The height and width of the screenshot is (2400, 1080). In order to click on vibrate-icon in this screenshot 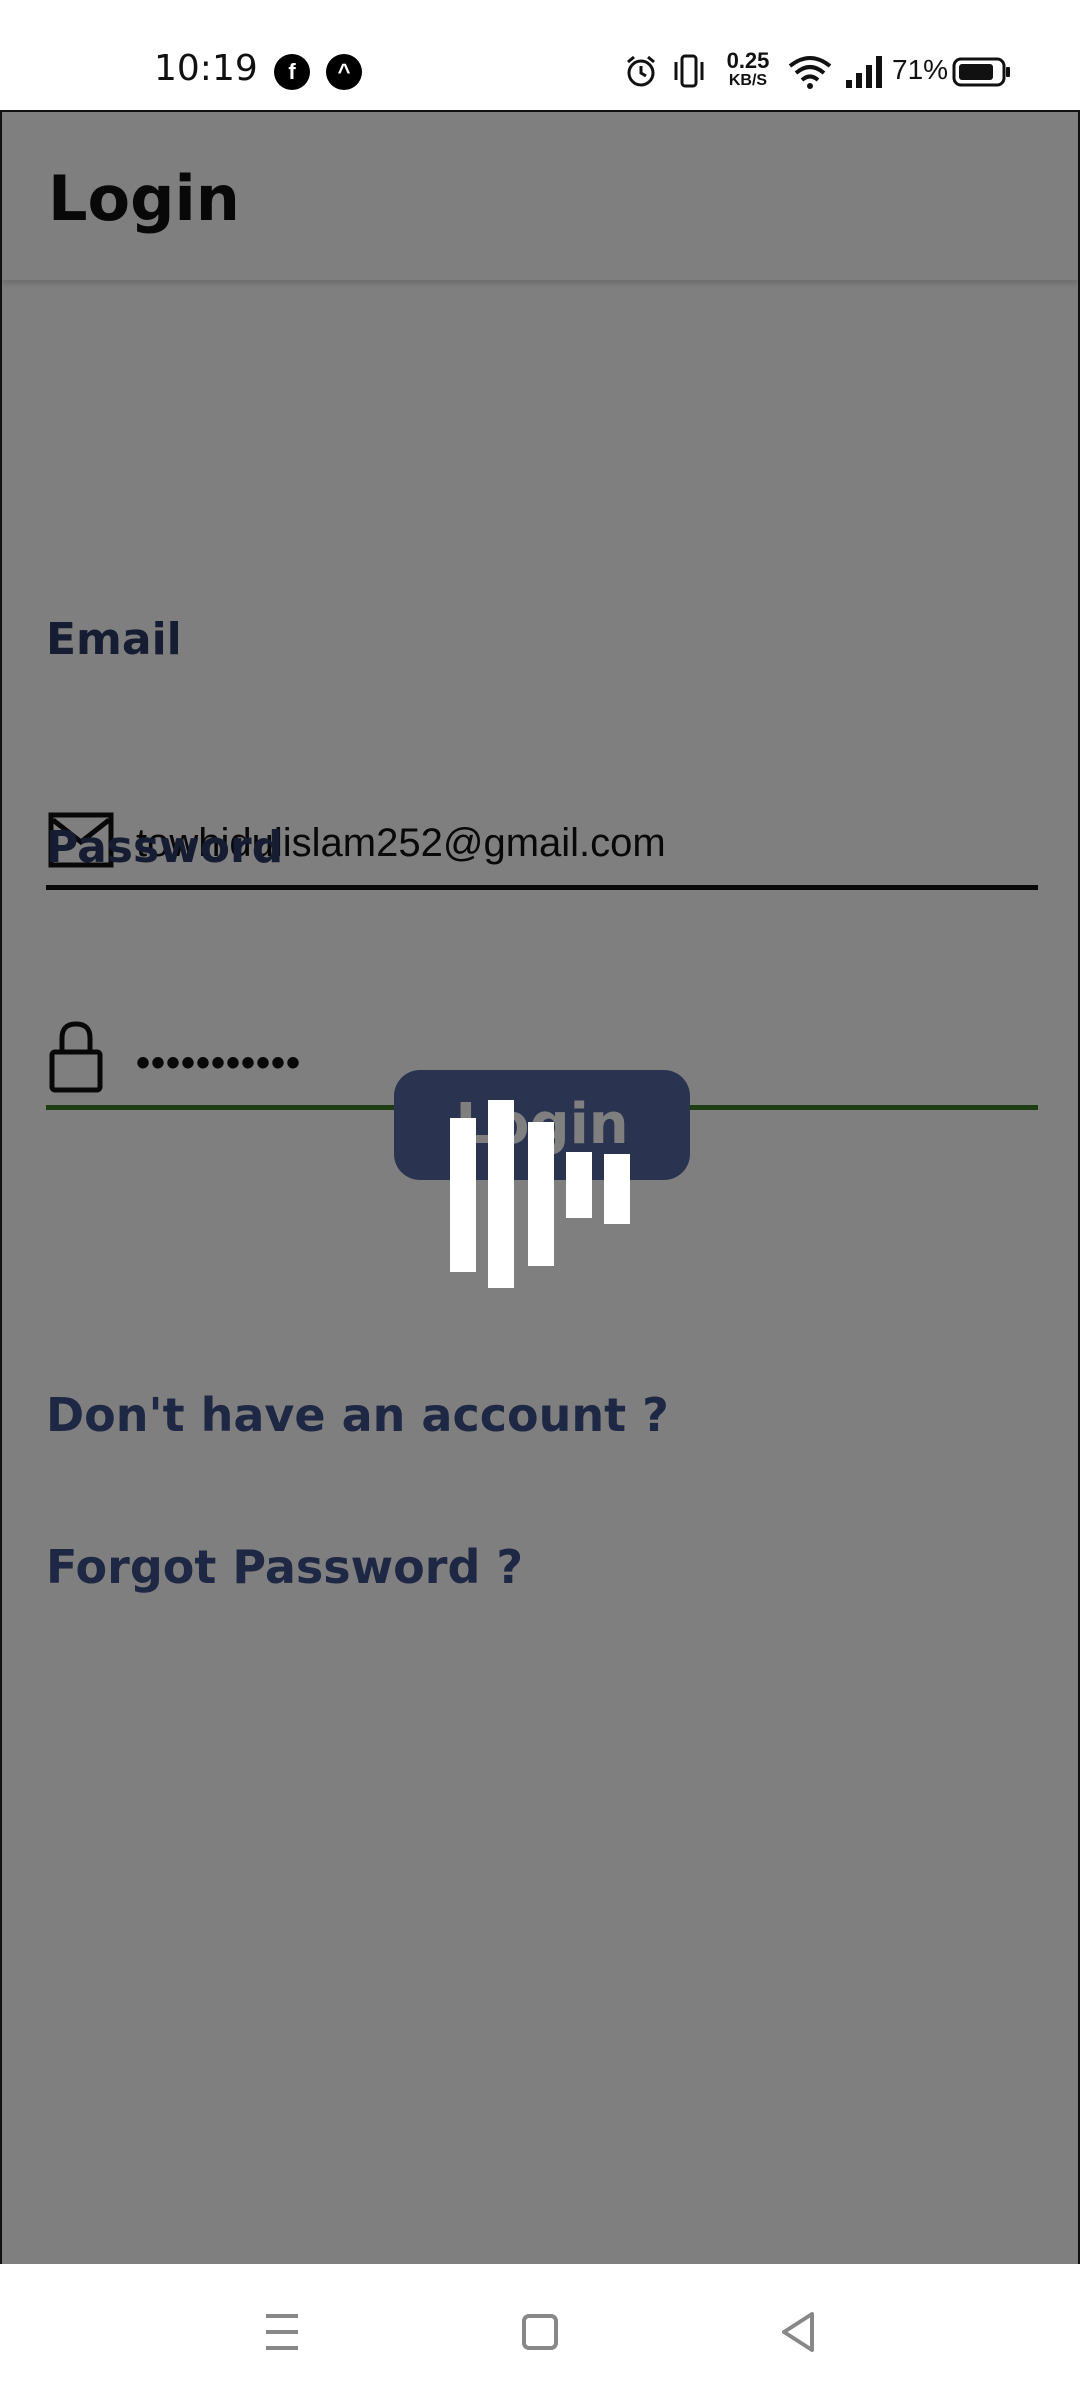, I will do `click(689, 71)`.